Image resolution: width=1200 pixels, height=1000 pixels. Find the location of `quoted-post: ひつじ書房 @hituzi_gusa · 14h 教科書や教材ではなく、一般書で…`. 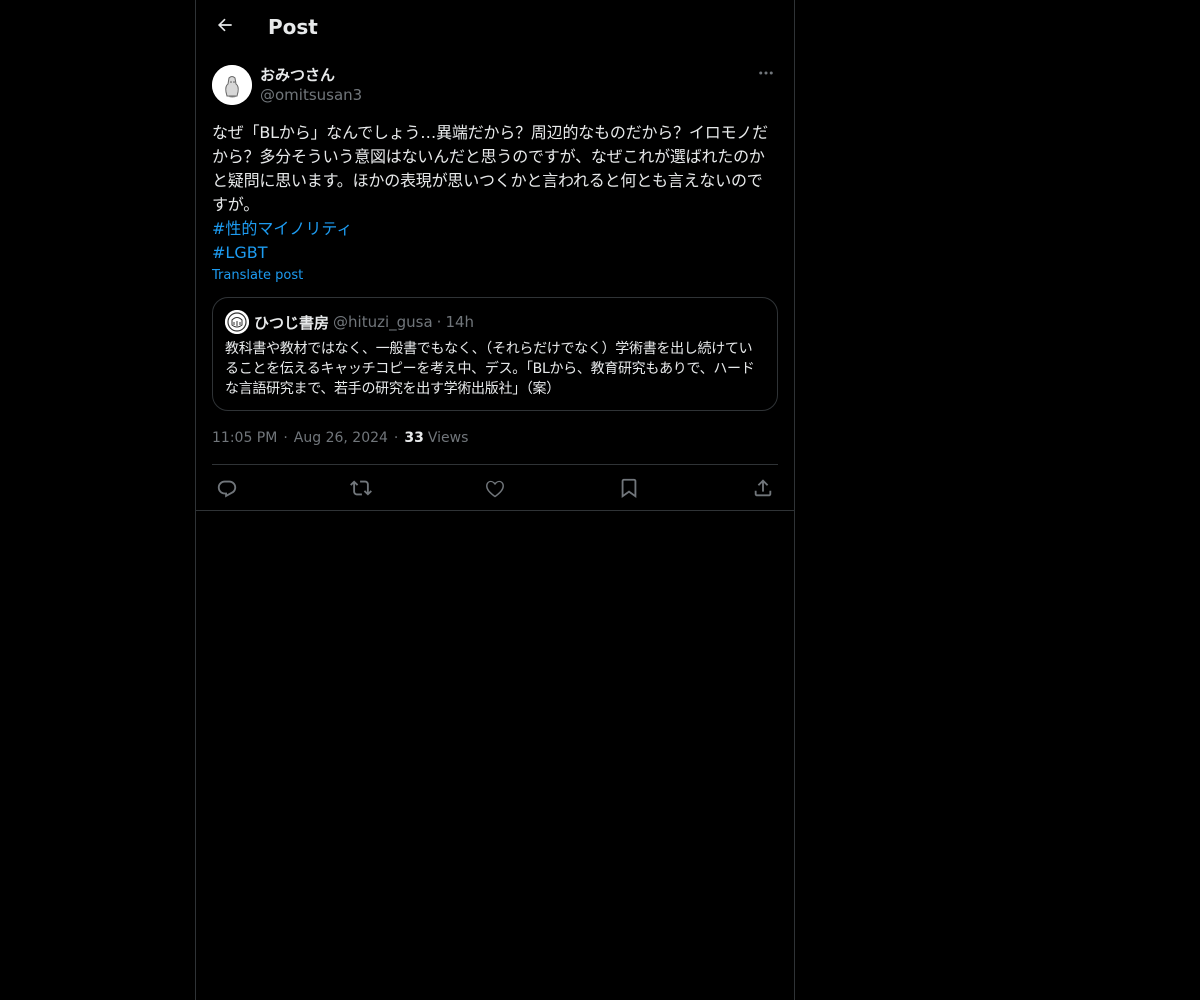

quoted-post: ひつじ書房 @hituzi_gusa · 14h 教科書や教材ではなく、一般書で… is located at coordinates (495, 354).